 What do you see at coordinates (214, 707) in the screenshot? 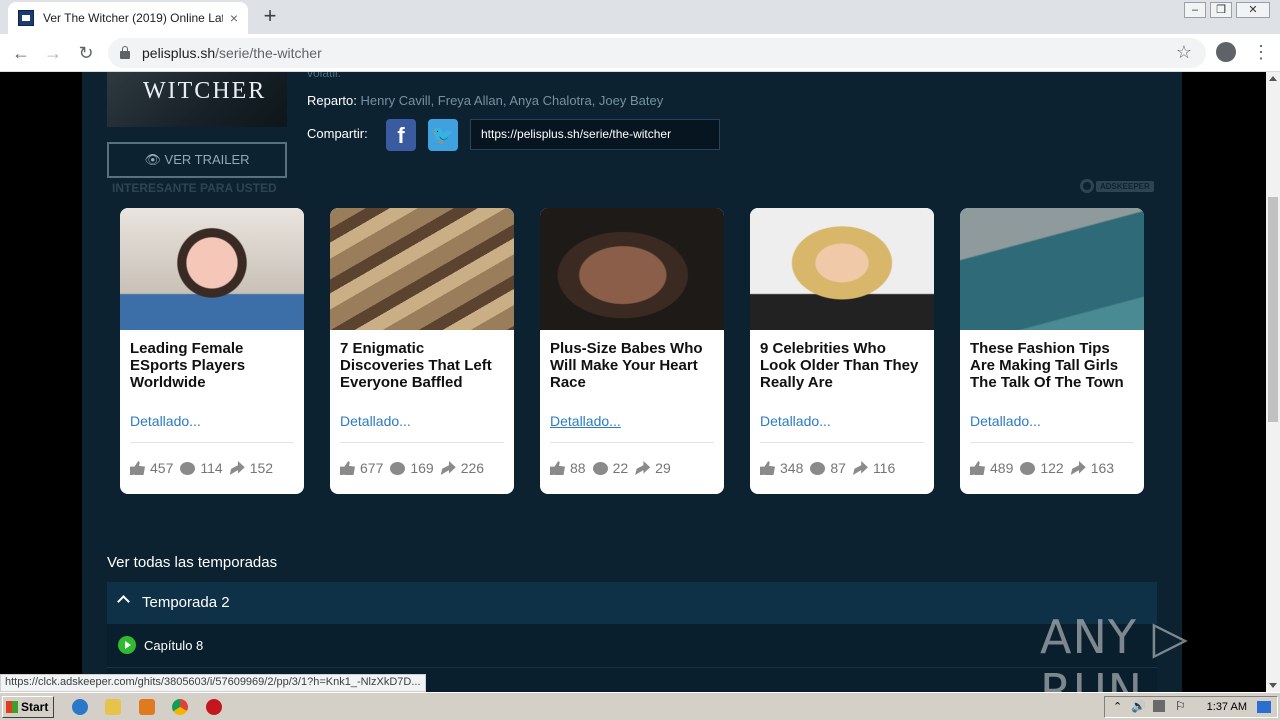
I see `warning-app-icon` at bounding box center [214, 707].